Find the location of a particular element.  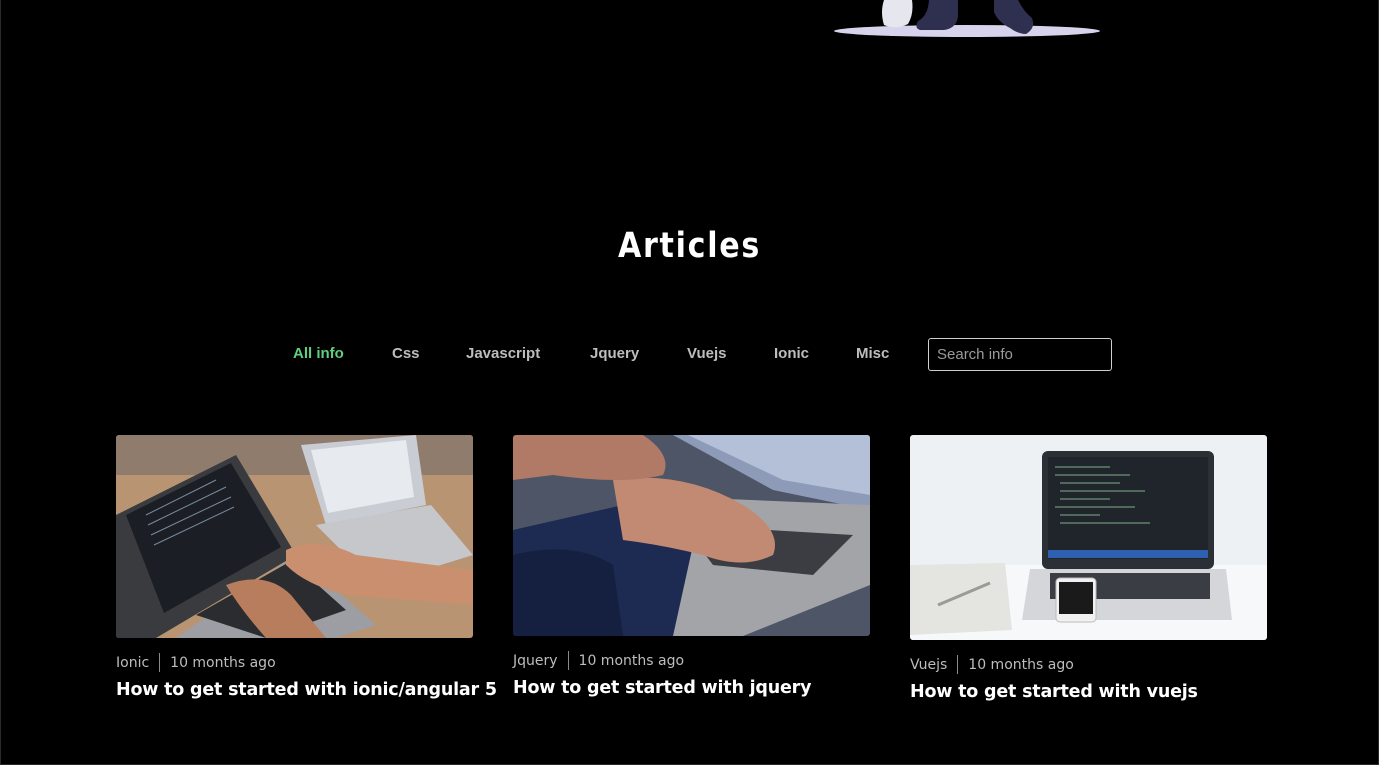

section-title: Articles is located at coordinates (689, 246).